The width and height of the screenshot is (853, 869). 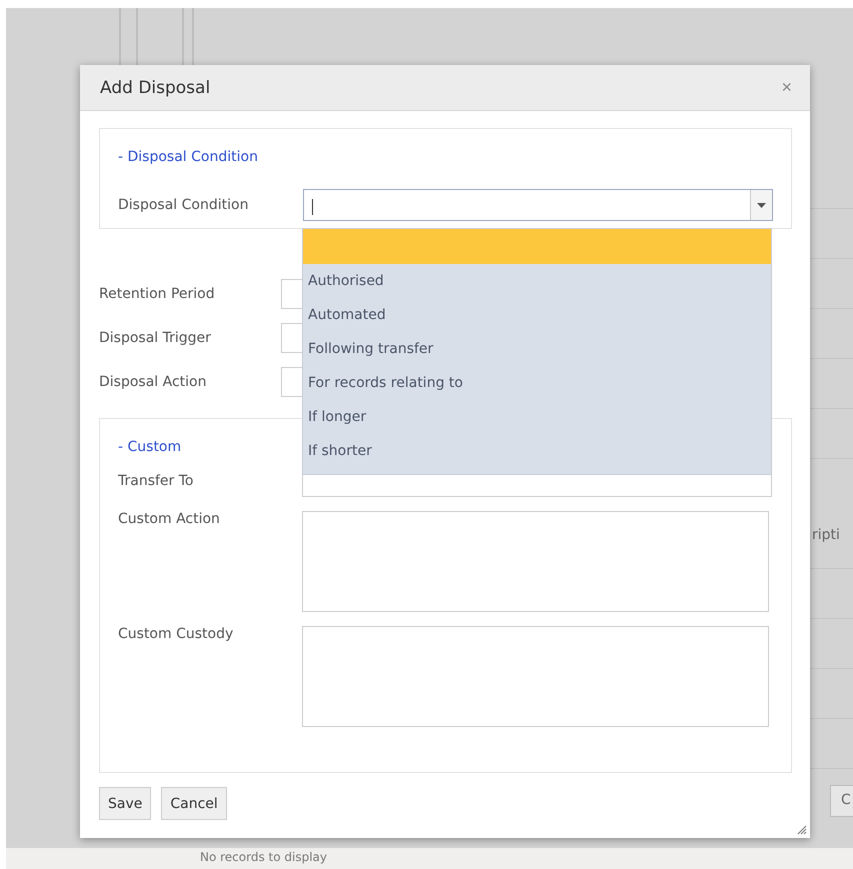 I want to click on caret-icon, so click(x=761, y=205).